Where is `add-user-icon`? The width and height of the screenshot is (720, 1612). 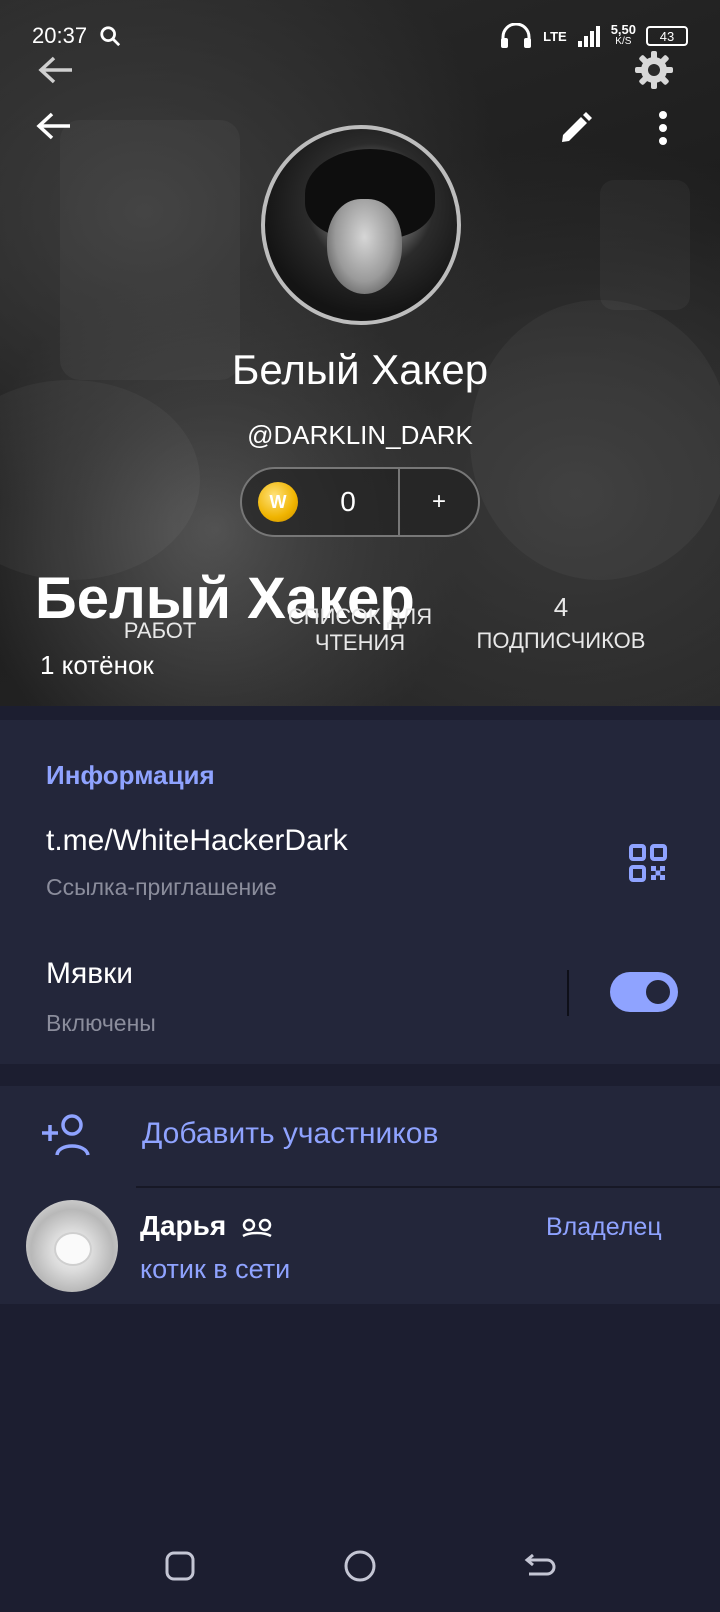
add-user-icon is located at coordinates (66, 1135).